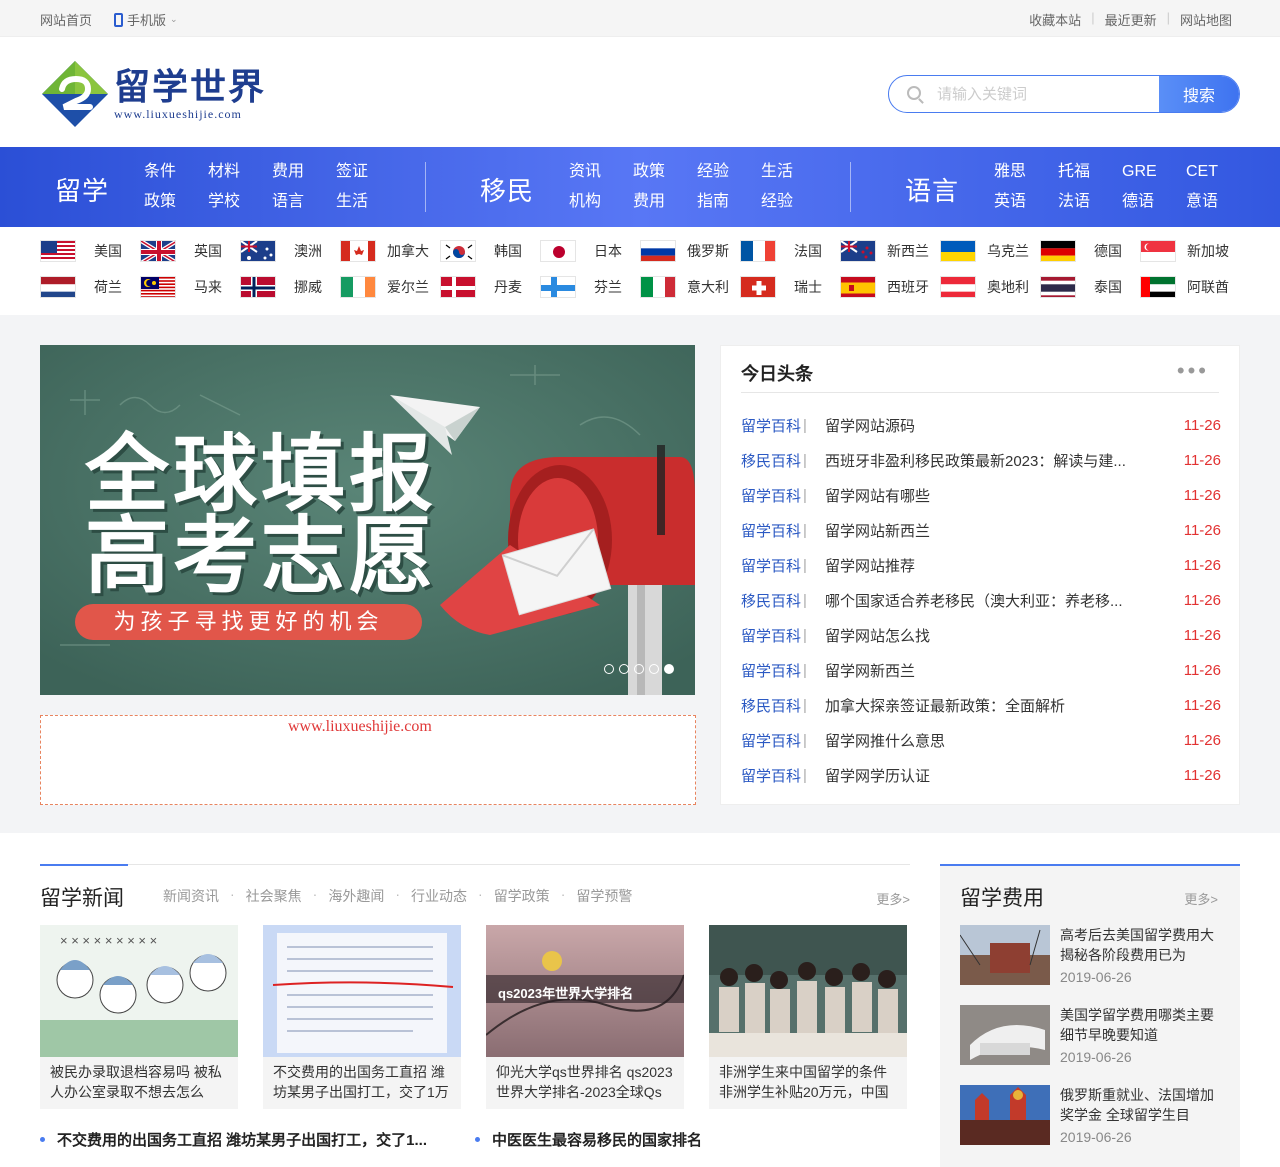 This screenshot has width=1280, height=1167. What do you see at coordinates (1001, 705) in the screenshot?
I see `headline-title: 加拿大探亲签证最新政策：全面解析` at bounding box center [1001, 705].